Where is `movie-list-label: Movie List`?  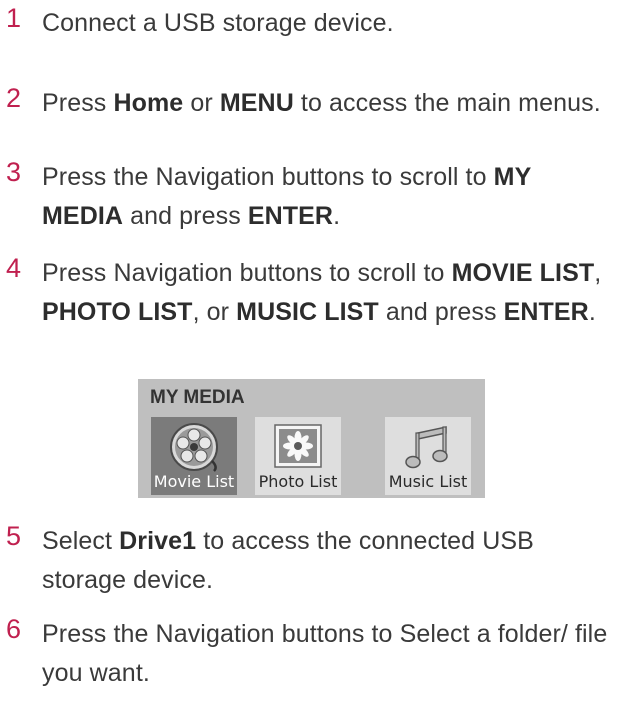 movie-list-label: Movie List is located at coordinates (194, 481).